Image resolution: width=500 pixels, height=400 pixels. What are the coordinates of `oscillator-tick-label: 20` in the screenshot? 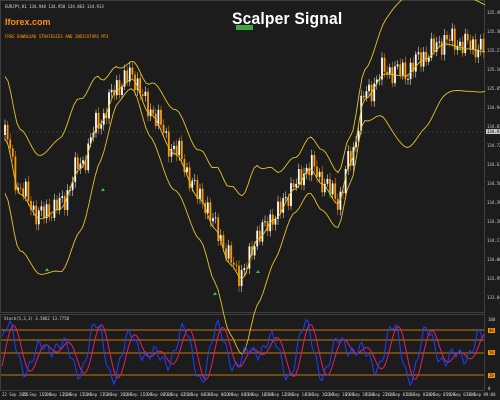 It's located at (491, 375).